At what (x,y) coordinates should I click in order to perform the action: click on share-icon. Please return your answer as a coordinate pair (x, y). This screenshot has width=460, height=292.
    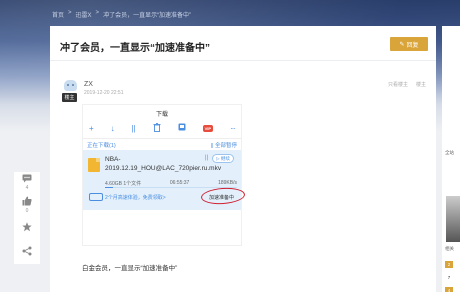
    Looking at the image, I should click on (27, 252).